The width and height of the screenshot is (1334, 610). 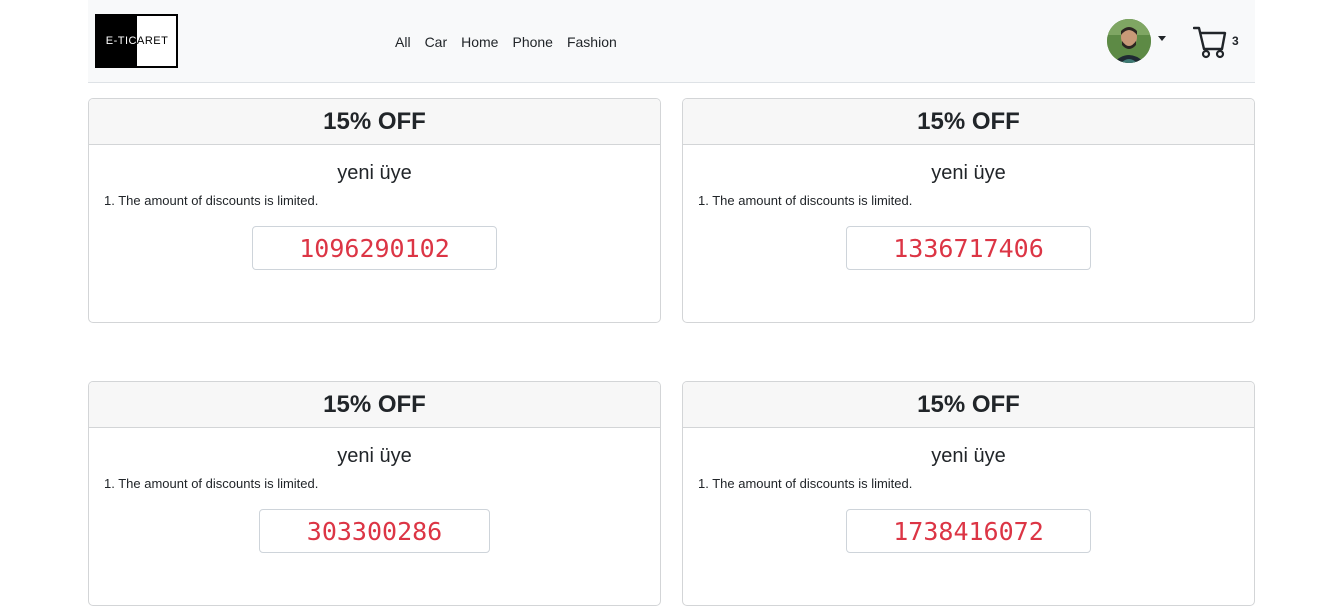 I want to click on coupon-code: 303300286, so click(x=374, y=531).